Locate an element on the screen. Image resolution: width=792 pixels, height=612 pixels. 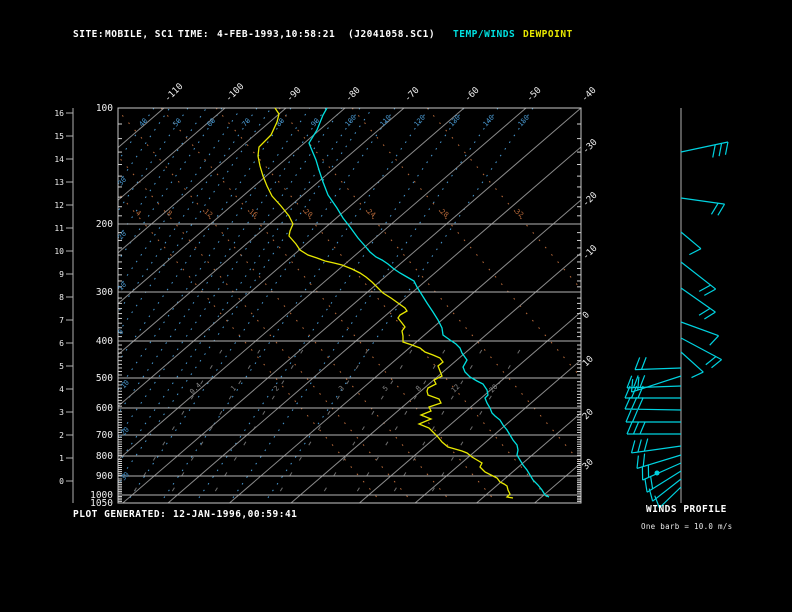
height-tick-label: 5 is located at coordinates (61, 366).